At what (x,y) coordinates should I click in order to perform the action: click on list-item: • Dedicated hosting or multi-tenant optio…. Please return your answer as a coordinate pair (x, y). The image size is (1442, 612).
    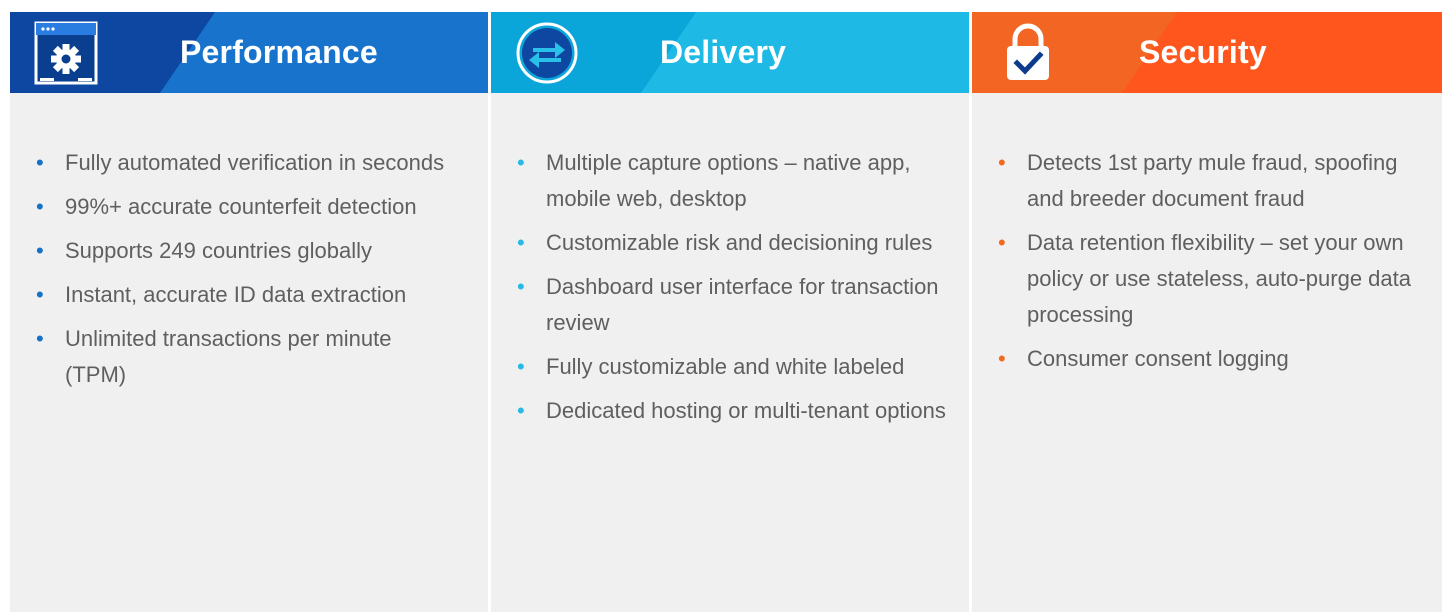
    Looking at the image, I should click on (732, 411).